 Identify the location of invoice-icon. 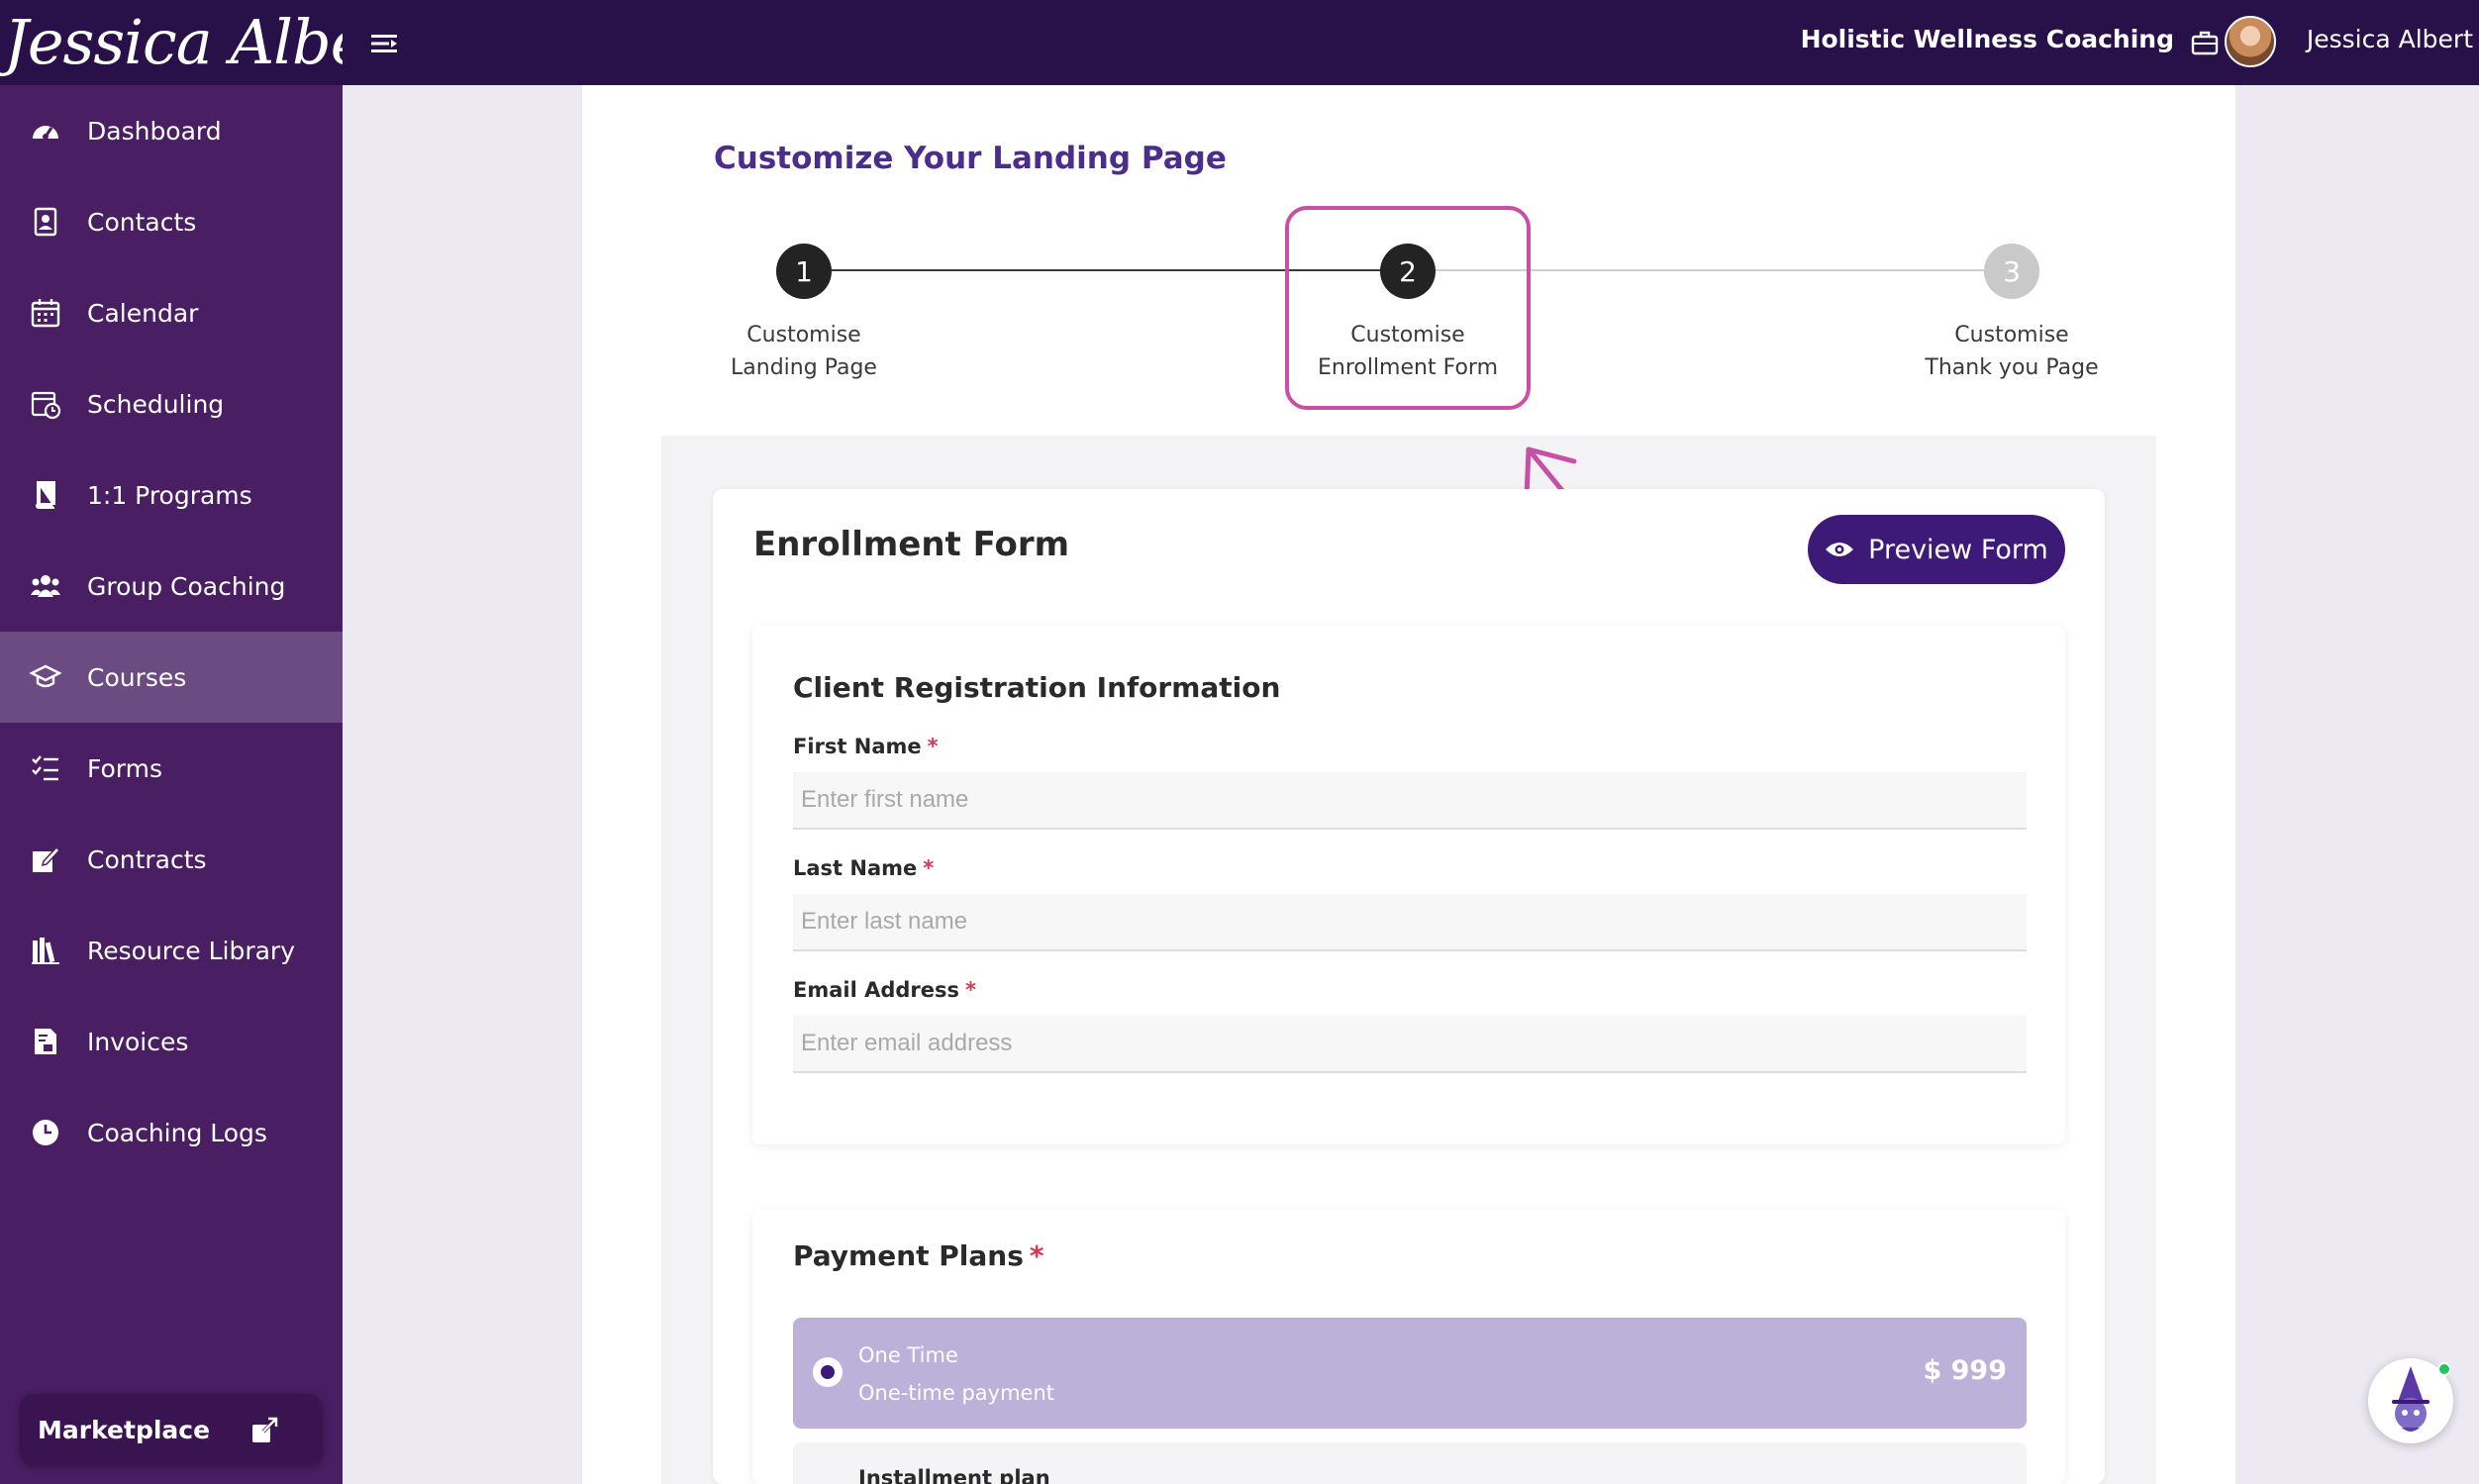
(46, 1041).